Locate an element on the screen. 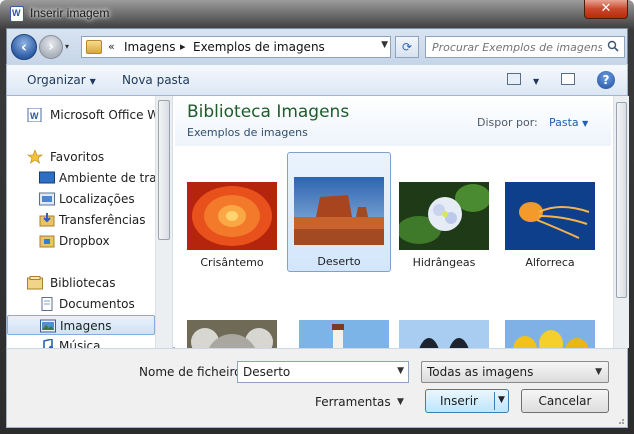  dropbox-icon is located at coordinates (47, 241).